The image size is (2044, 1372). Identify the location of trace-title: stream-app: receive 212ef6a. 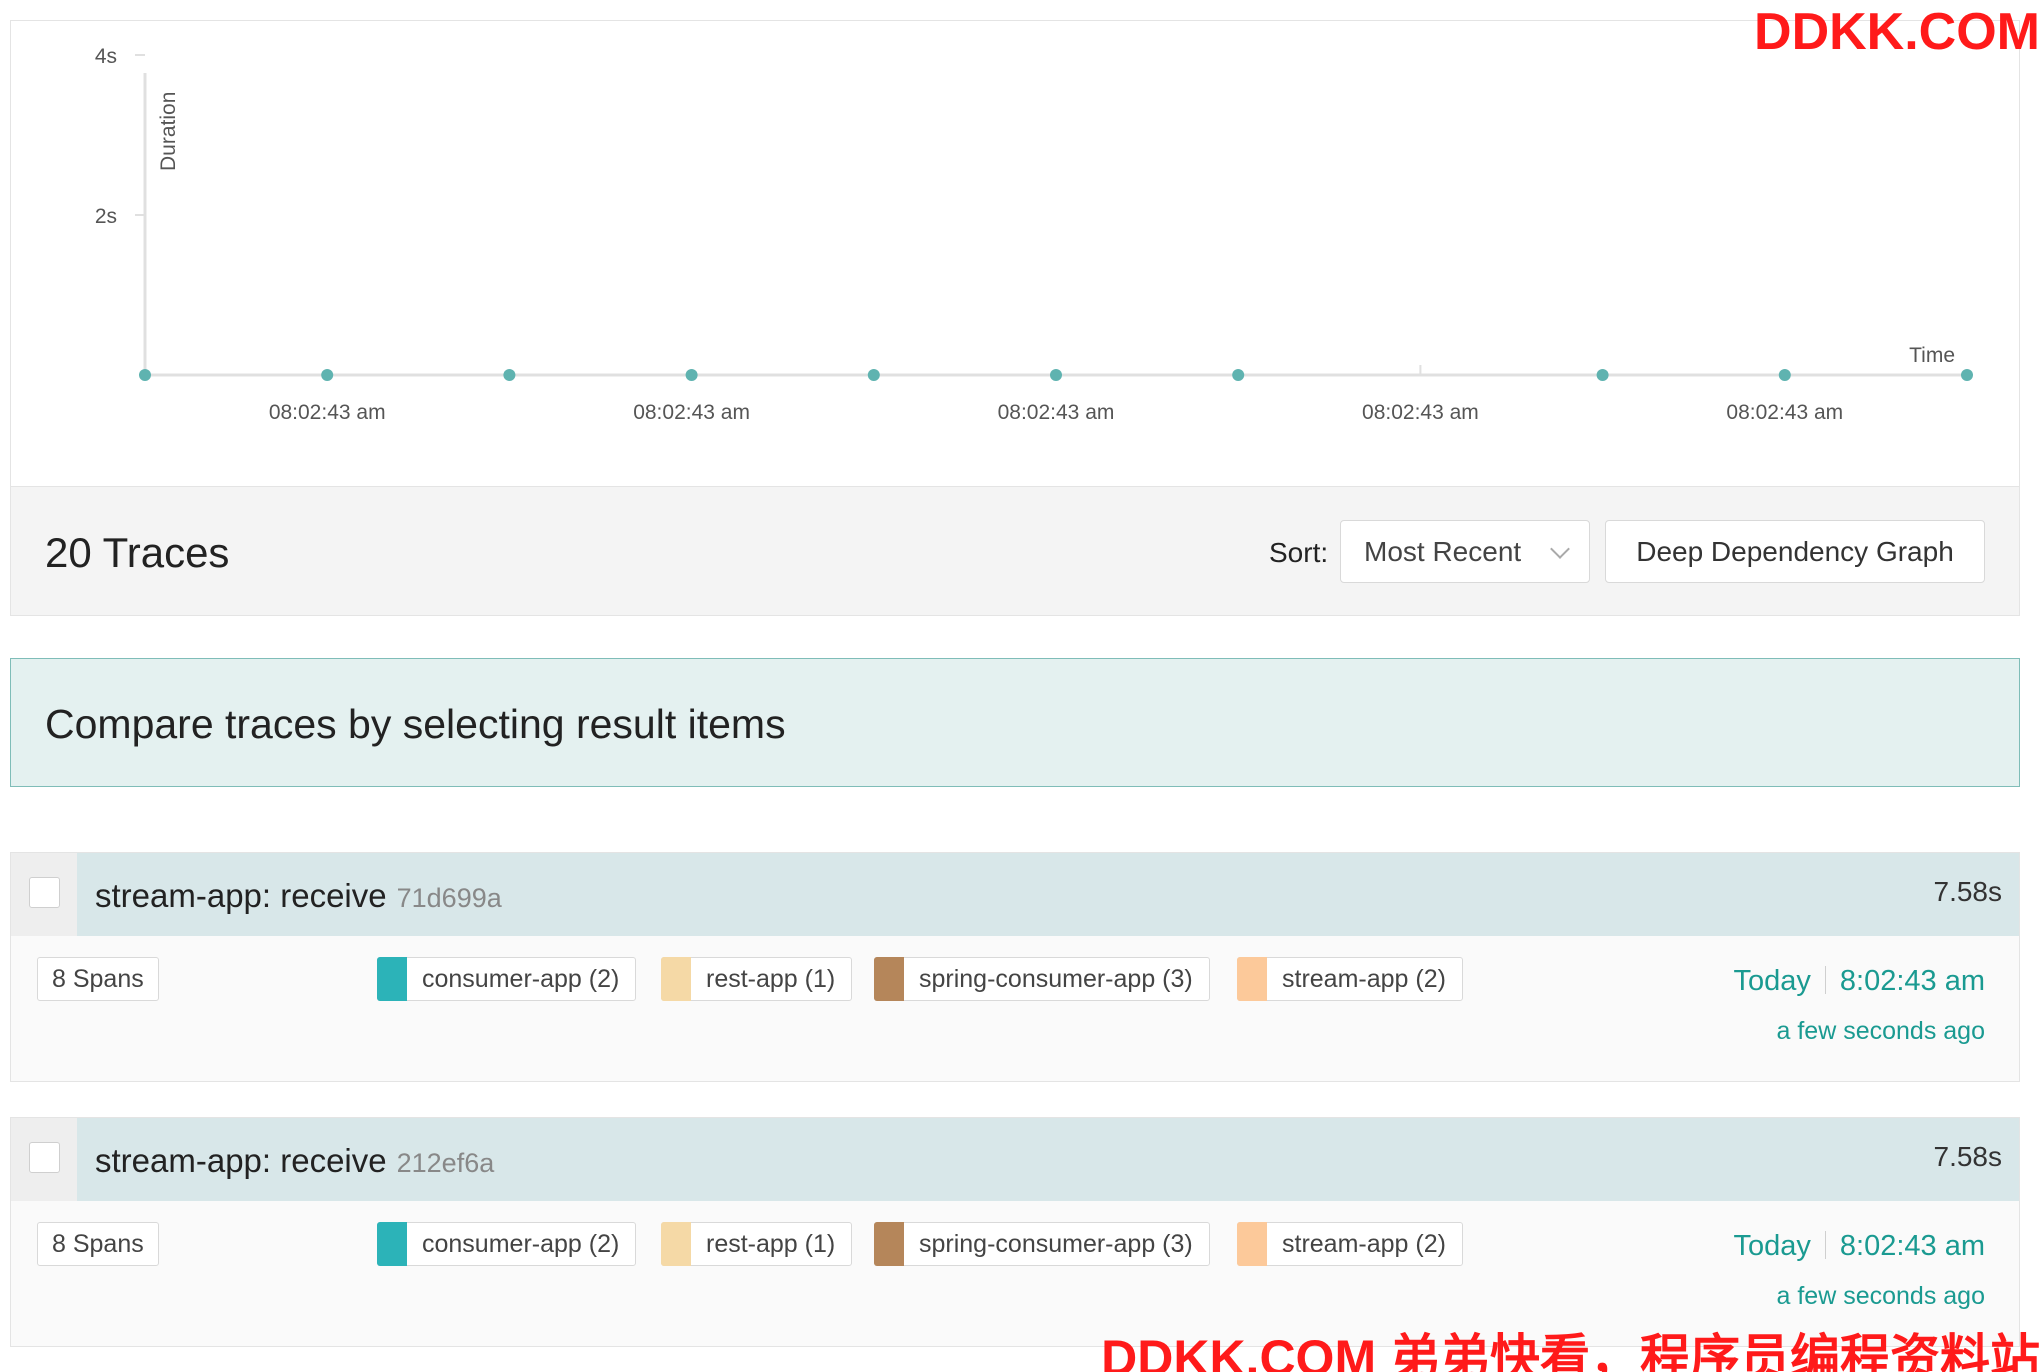
(294, 1161).